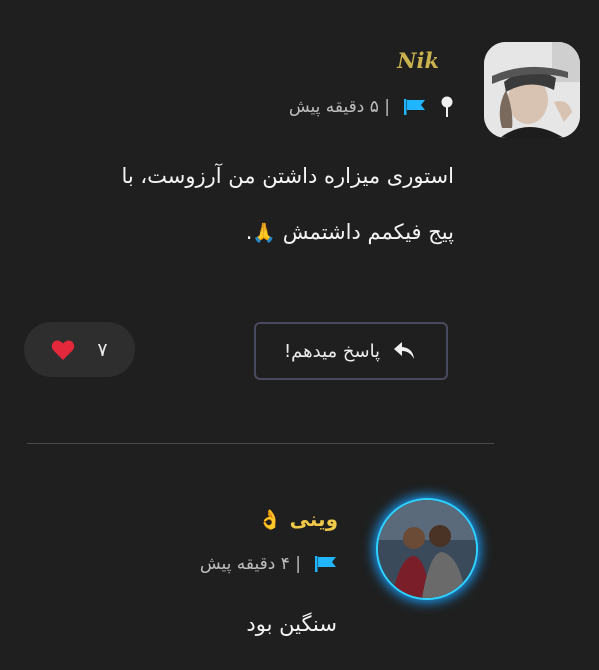  I want to click on timestamp: | ۴ دقیقه پیش, so click(250, 564).